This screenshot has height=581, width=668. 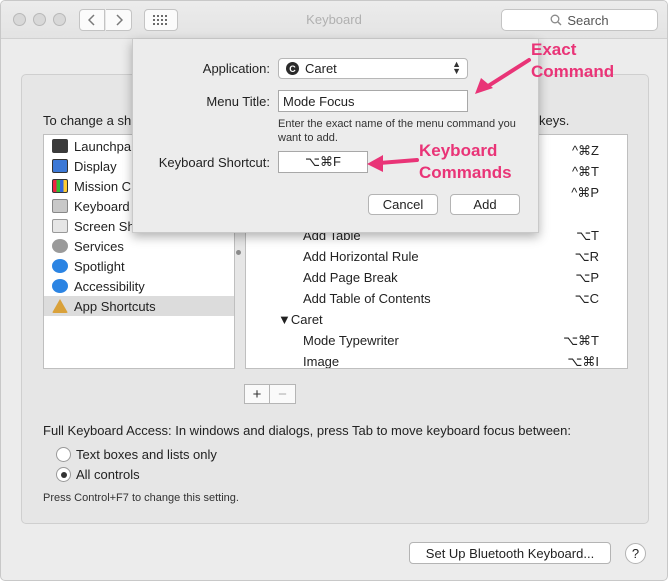 I want to click on intro-text: To change a sh, so click(x=87, y=120).